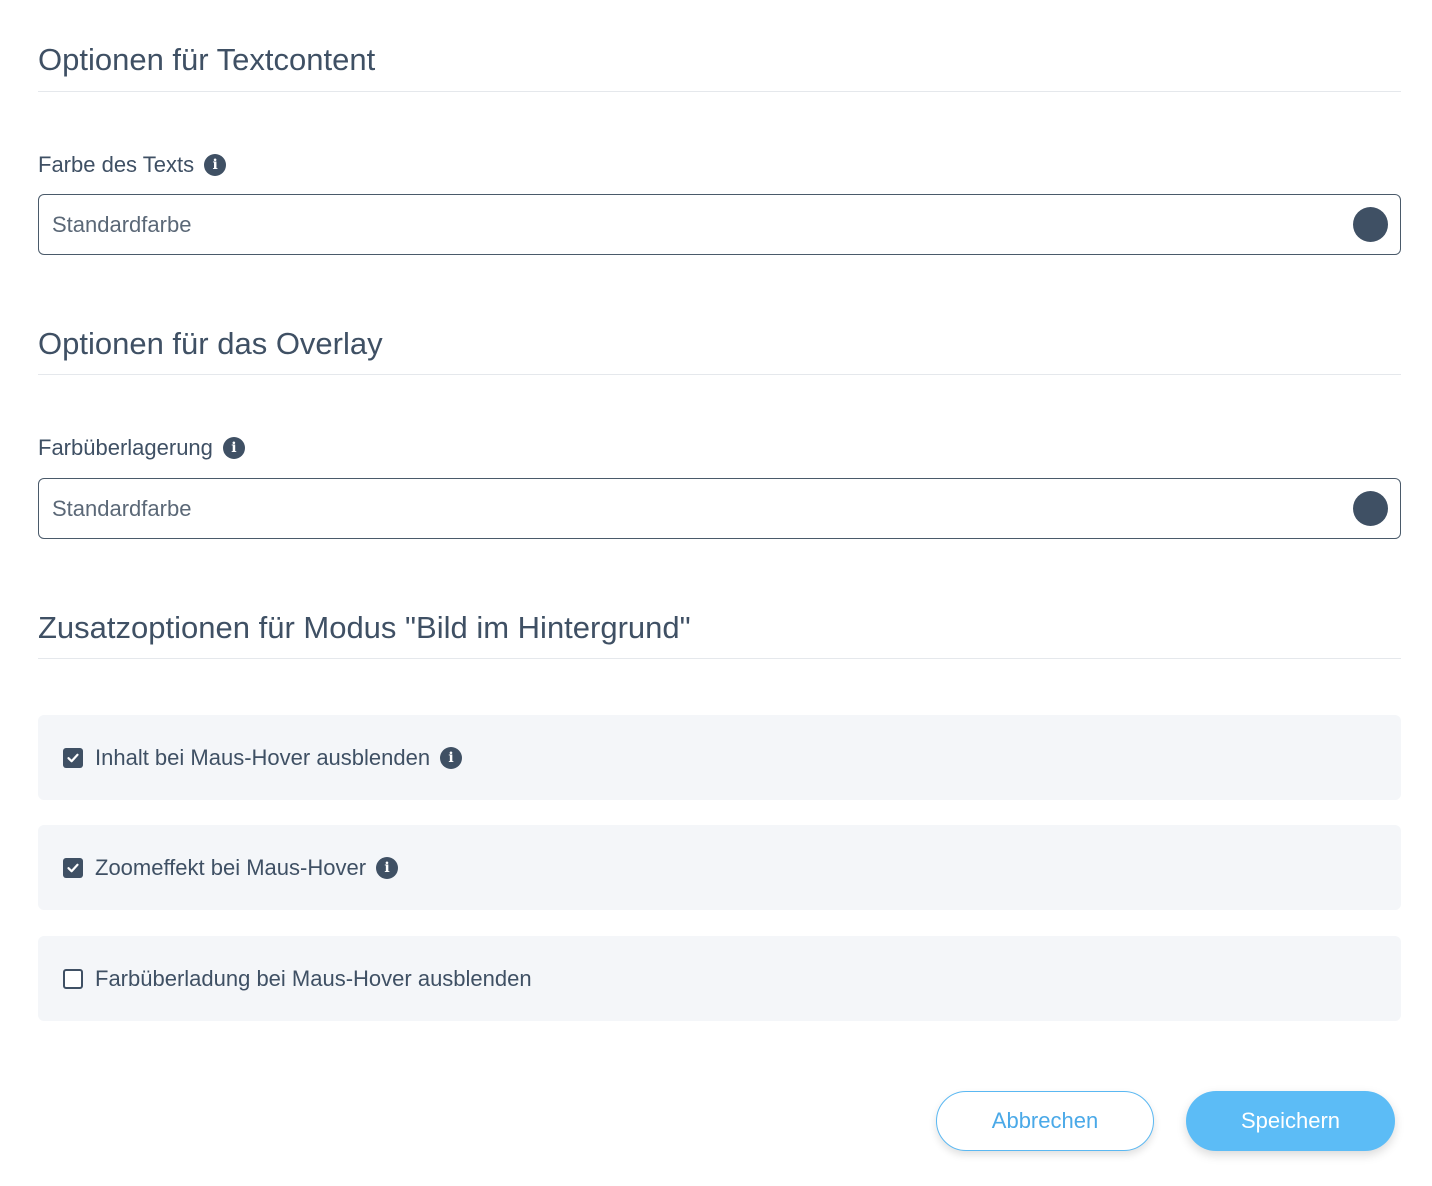 This screenshot has height=1186, width=1432. I want to click on text-color-label: Farbe des Texts, so click(116, 164).